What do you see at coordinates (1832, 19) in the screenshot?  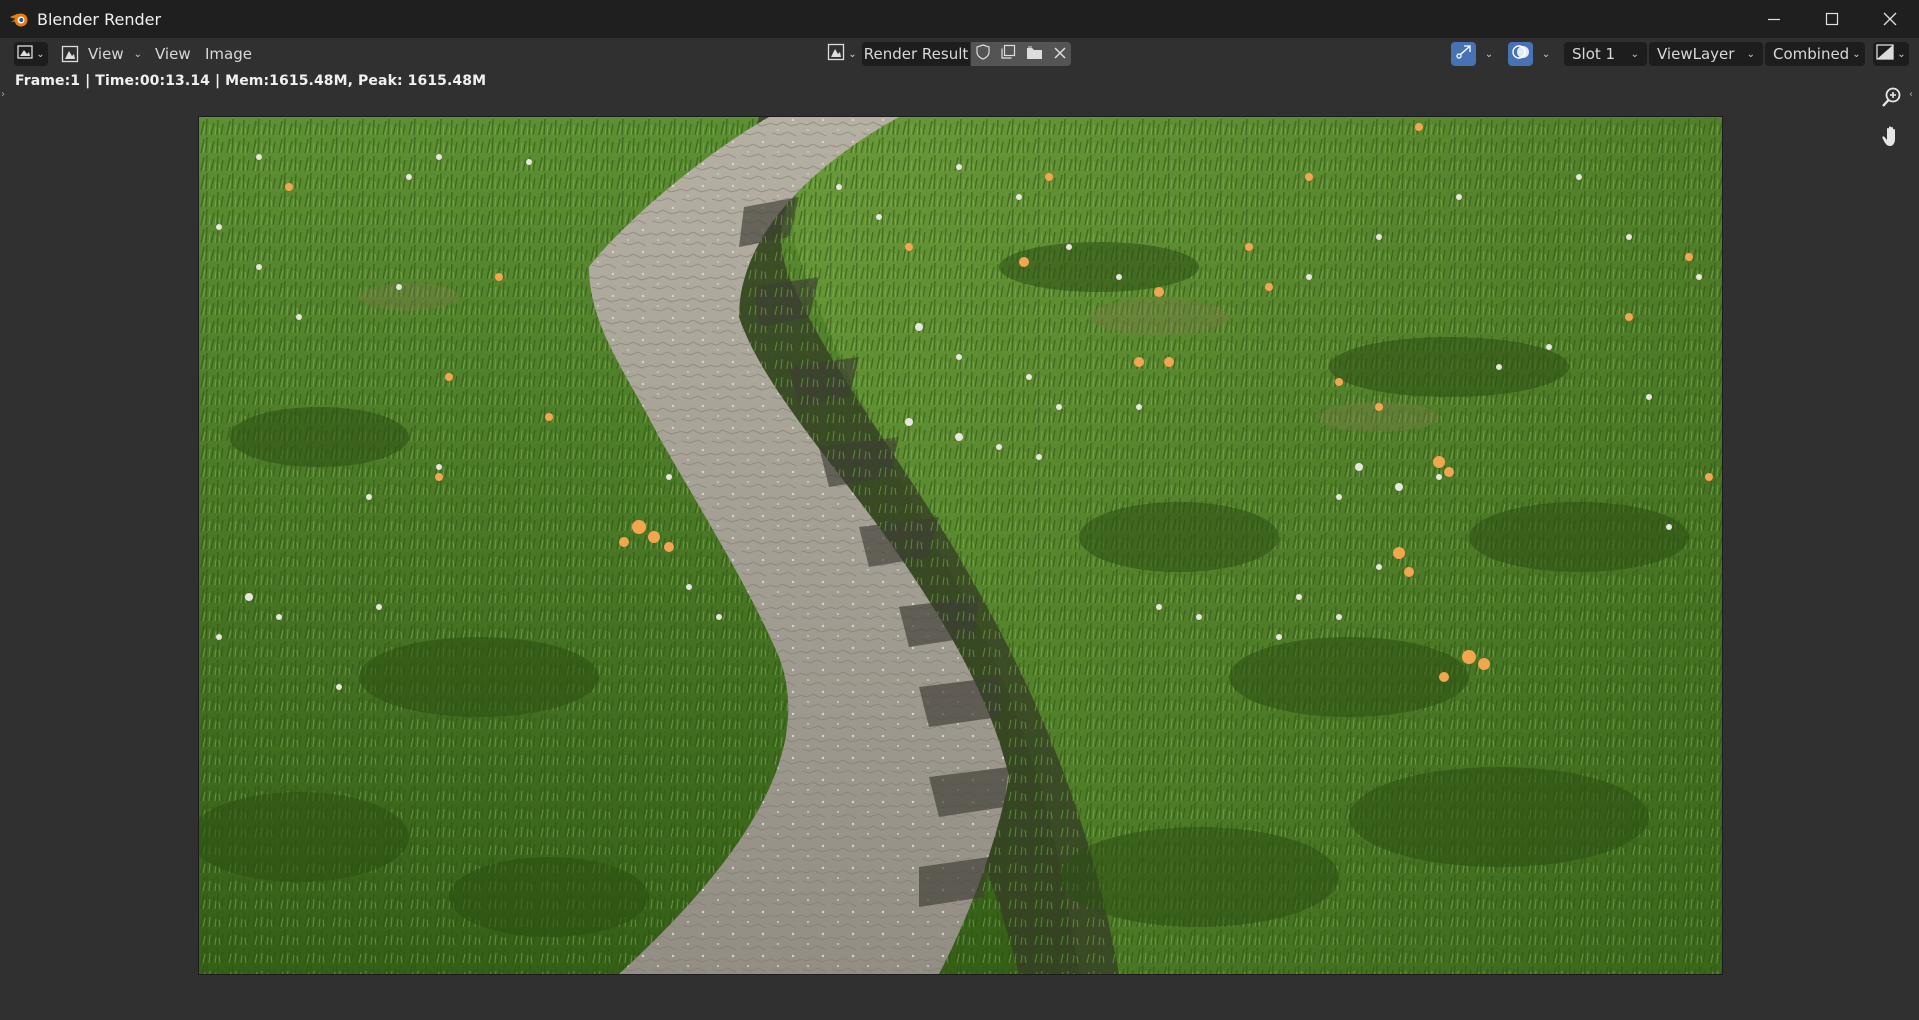 I see `maximize-icon` at bounding box center [1832, 19].